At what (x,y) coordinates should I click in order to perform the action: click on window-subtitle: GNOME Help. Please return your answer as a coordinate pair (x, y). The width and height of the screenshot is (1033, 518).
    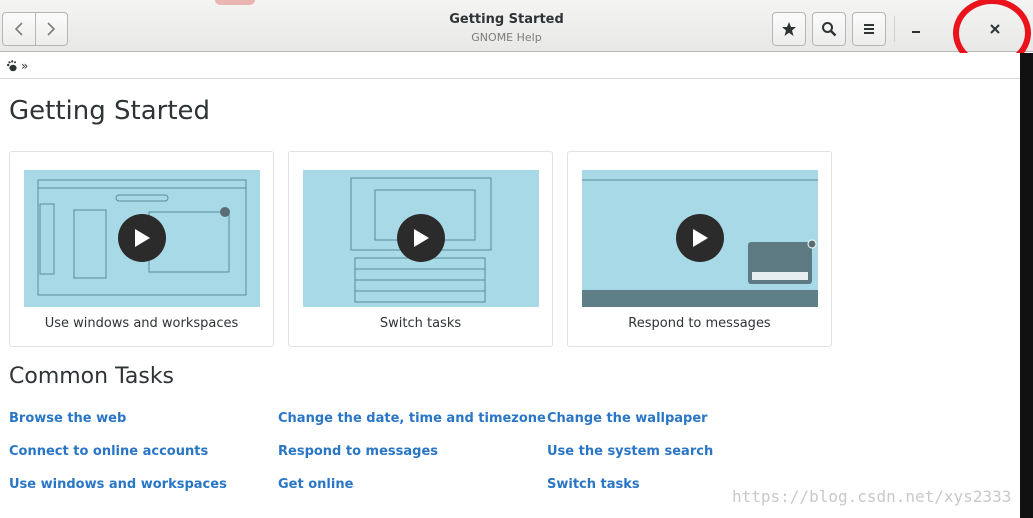
    Looking at the image, I should click on (506, 37).